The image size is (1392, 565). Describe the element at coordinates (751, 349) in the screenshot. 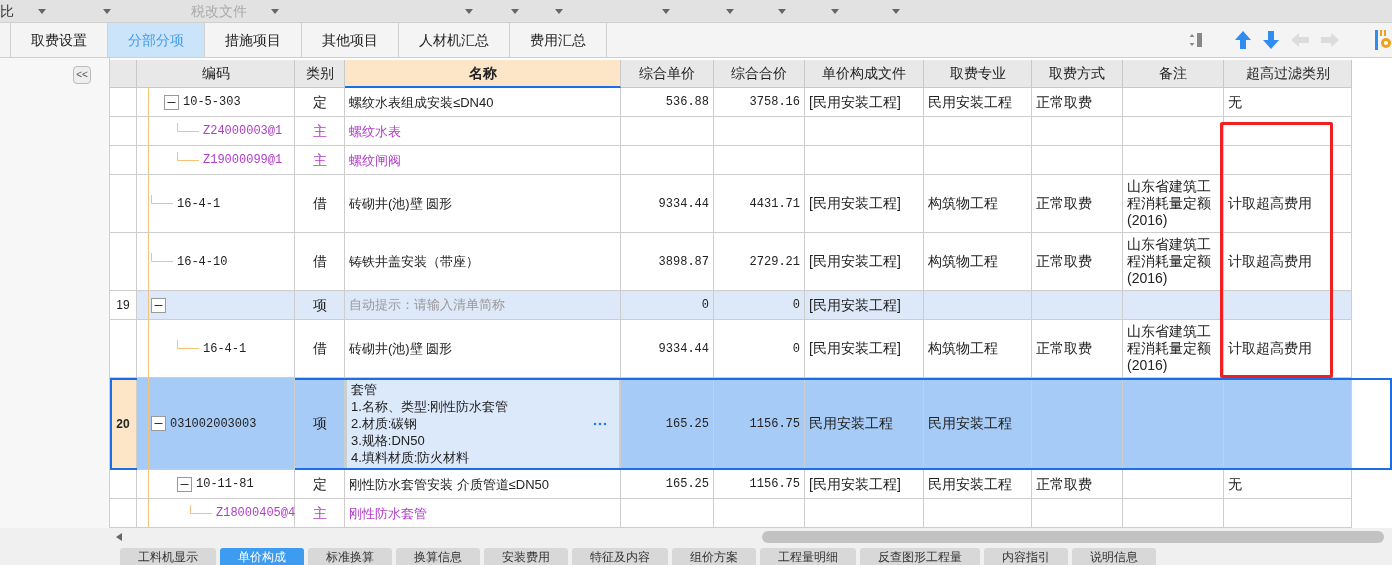

I see `table-row: 16-4-1 借 砖砌井(池)壁 圆形 9334.44 0 [民用安装工程] 构筑物工程 正常取费 山东省建筑工程消耗量定额(2016) 计取超高费用` at that location.